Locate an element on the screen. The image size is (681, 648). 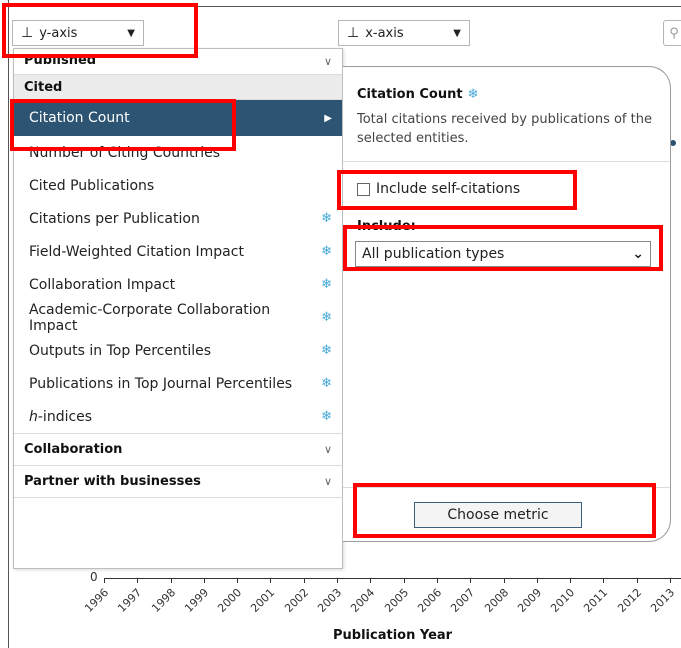
metric-item-citations-per-publication: Citations per Publication ❄ is located at coordinates (178, 218).